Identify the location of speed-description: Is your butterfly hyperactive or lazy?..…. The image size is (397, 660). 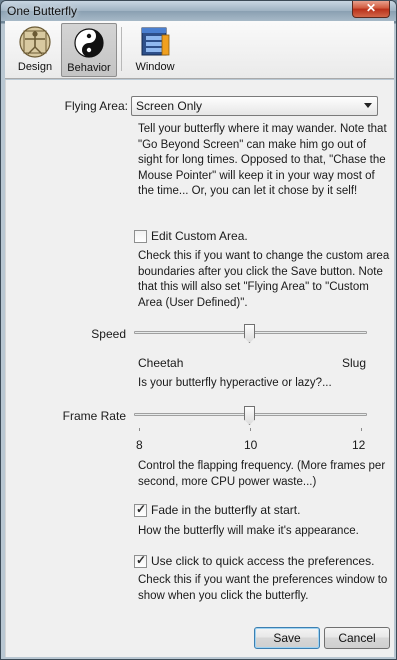
(235, 383).